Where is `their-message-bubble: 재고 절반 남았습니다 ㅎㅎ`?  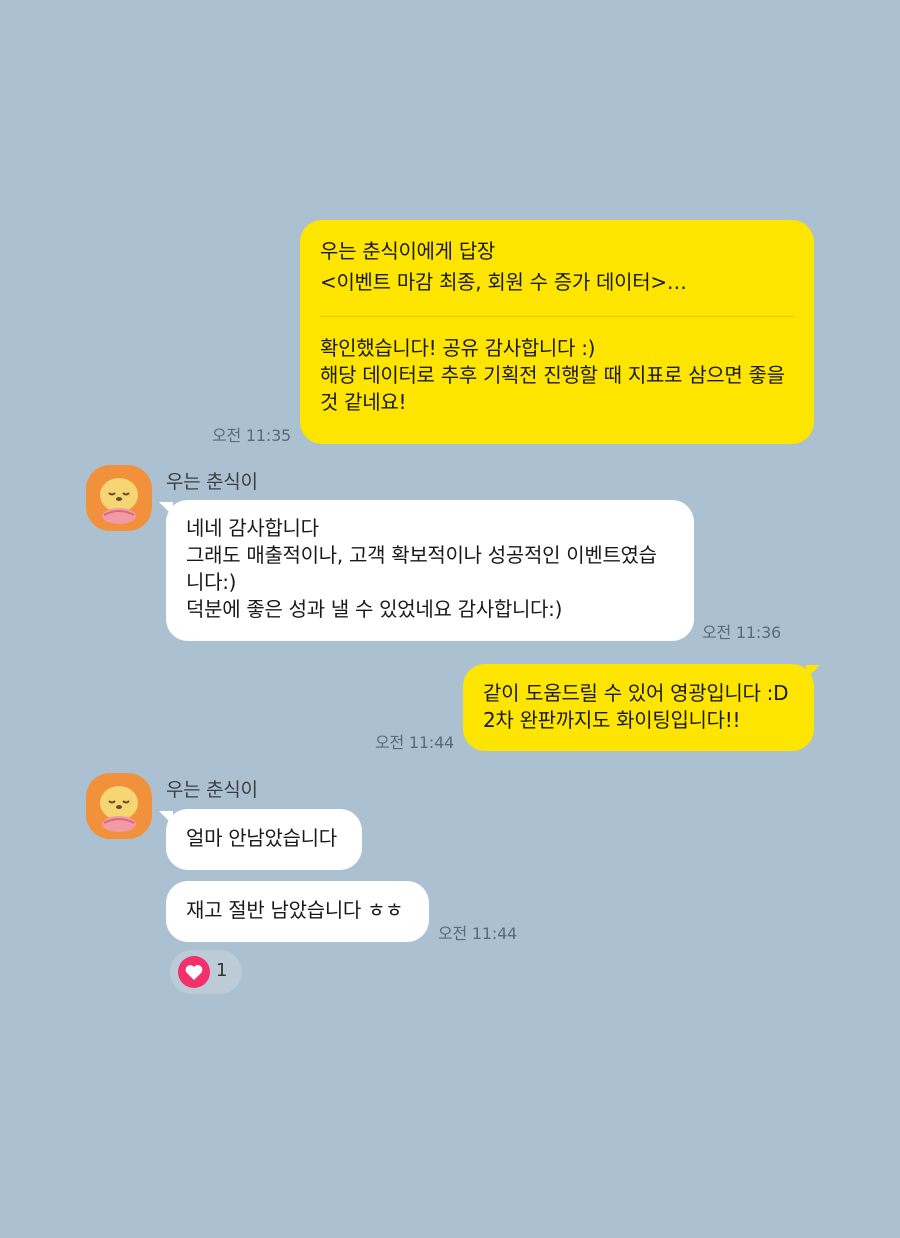 their-message-bubble: 재고 절반 남았습니다 ㅎㅎ is located at coordinates (297, 911).